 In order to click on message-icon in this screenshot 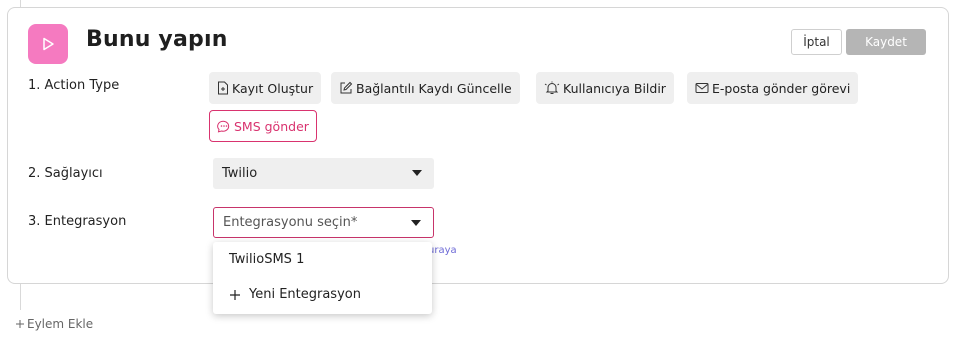, I will do `click(223, 126)`.